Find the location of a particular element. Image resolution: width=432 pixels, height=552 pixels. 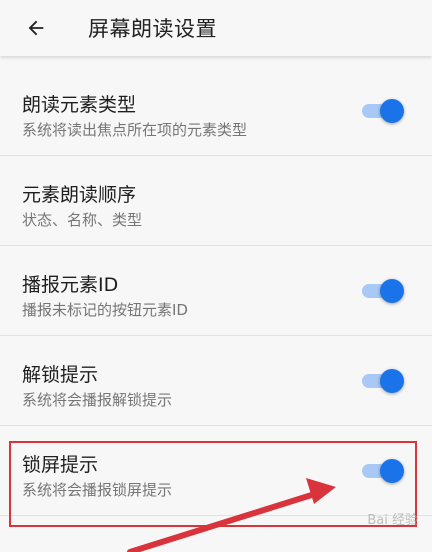

element-id-toggle is located at coordinates (383, 291).